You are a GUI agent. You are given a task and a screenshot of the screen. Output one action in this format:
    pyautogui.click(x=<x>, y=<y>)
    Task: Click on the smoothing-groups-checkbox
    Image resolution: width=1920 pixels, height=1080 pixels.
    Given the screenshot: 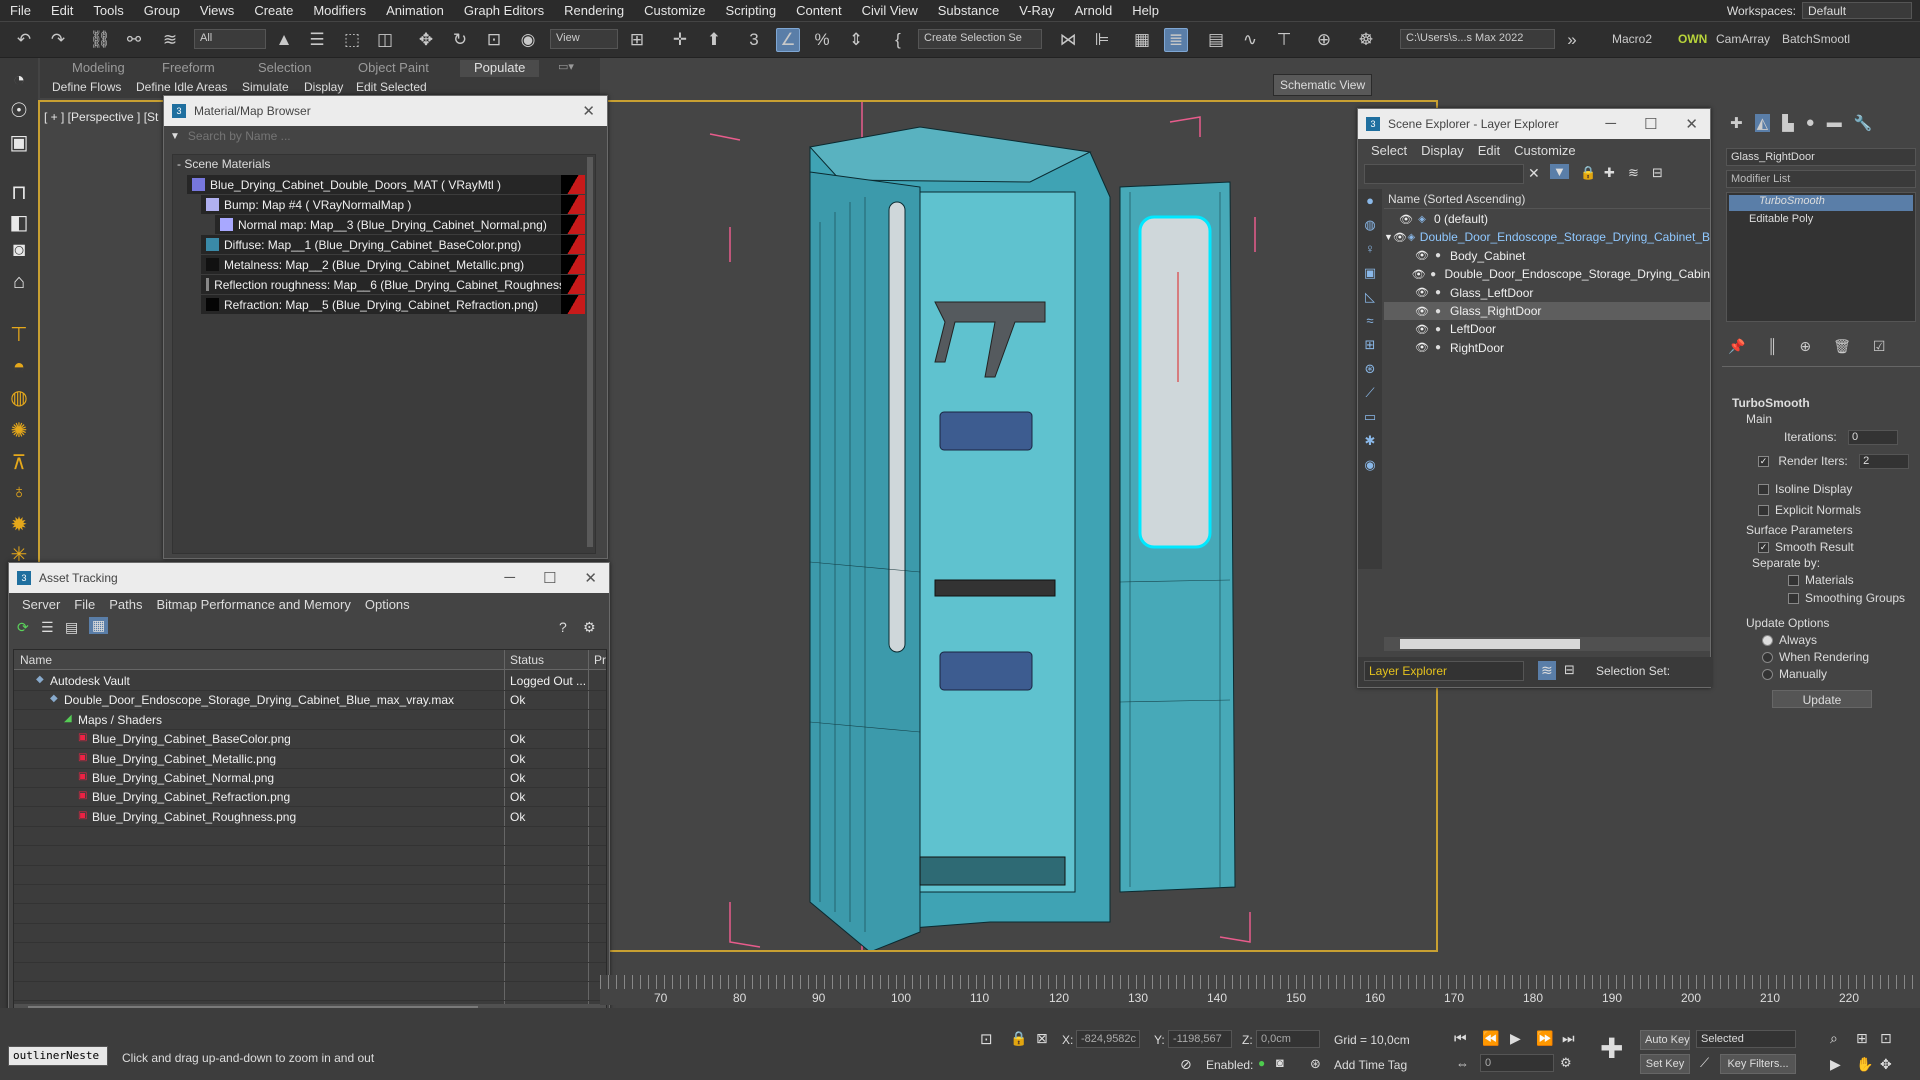 What is the action you would take?
    pyautogui.click(x=1793, y=599)
    